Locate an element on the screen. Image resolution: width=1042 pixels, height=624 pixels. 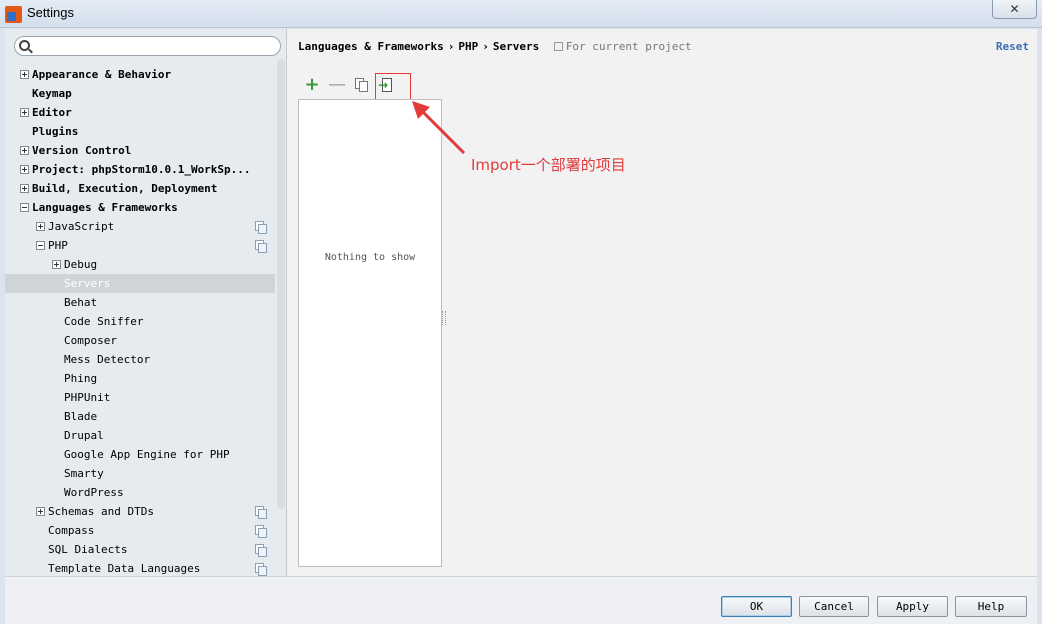
tree-item-label: Phing is located at coordinates (81, 378).